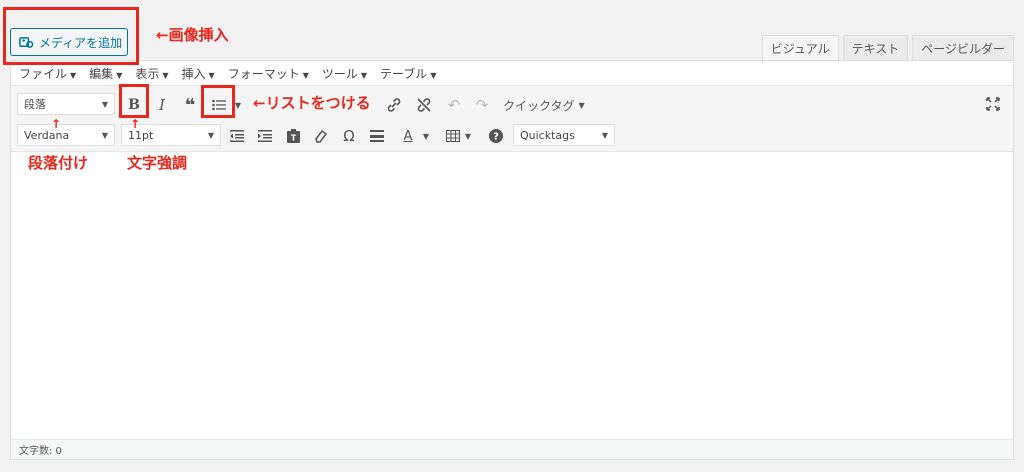 Image resolution: width=1024 pixels, height=472 pixels. I want to click on link-icon, so click(394, 105).